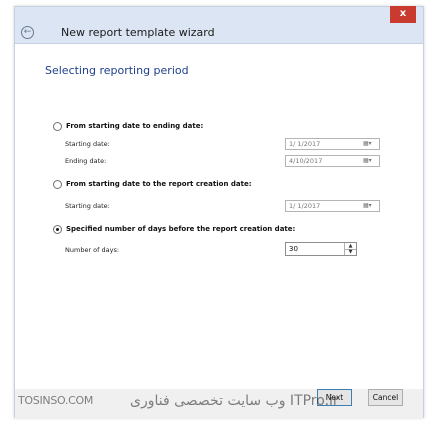 The width and height of the screenshot is (432, 426). I want to click on starting-date-field-2: 1/ 1/2017 ▦▾, so click(332, 206).